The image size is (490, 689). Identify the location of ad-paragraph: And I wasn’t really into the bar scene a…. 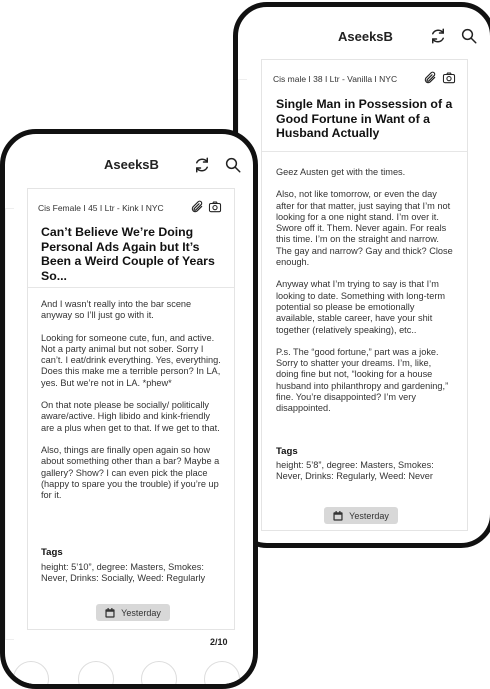
(116, 310).